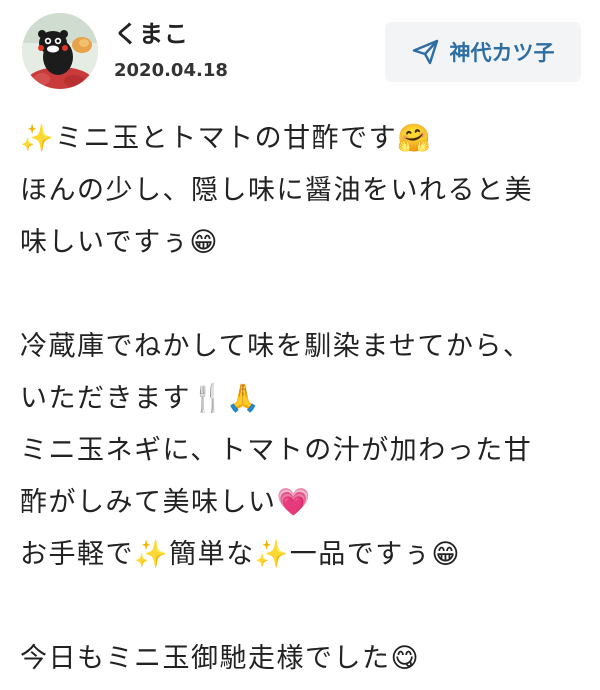 The height and width of the screenshot is (690, 600). Describe the element at coordinates (120, 242) in the screenshot. I see `post-body-line: 味しいですぅ😁` at that location.